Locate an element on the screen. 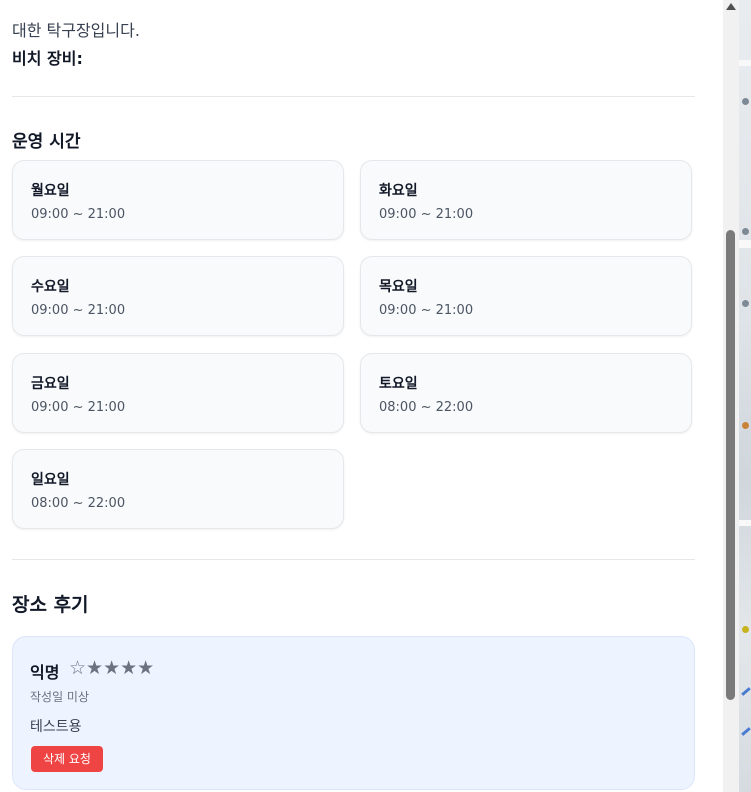  day-card-sat: 토요일 08:00 ~ 22:00 is located at coordinates (526, 393).